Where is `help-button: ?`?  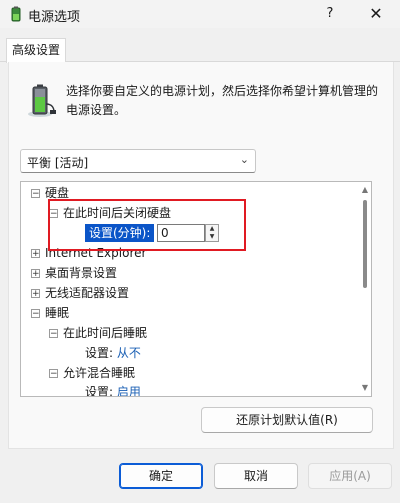
help-button: ? is located at coordinates (330, 14).